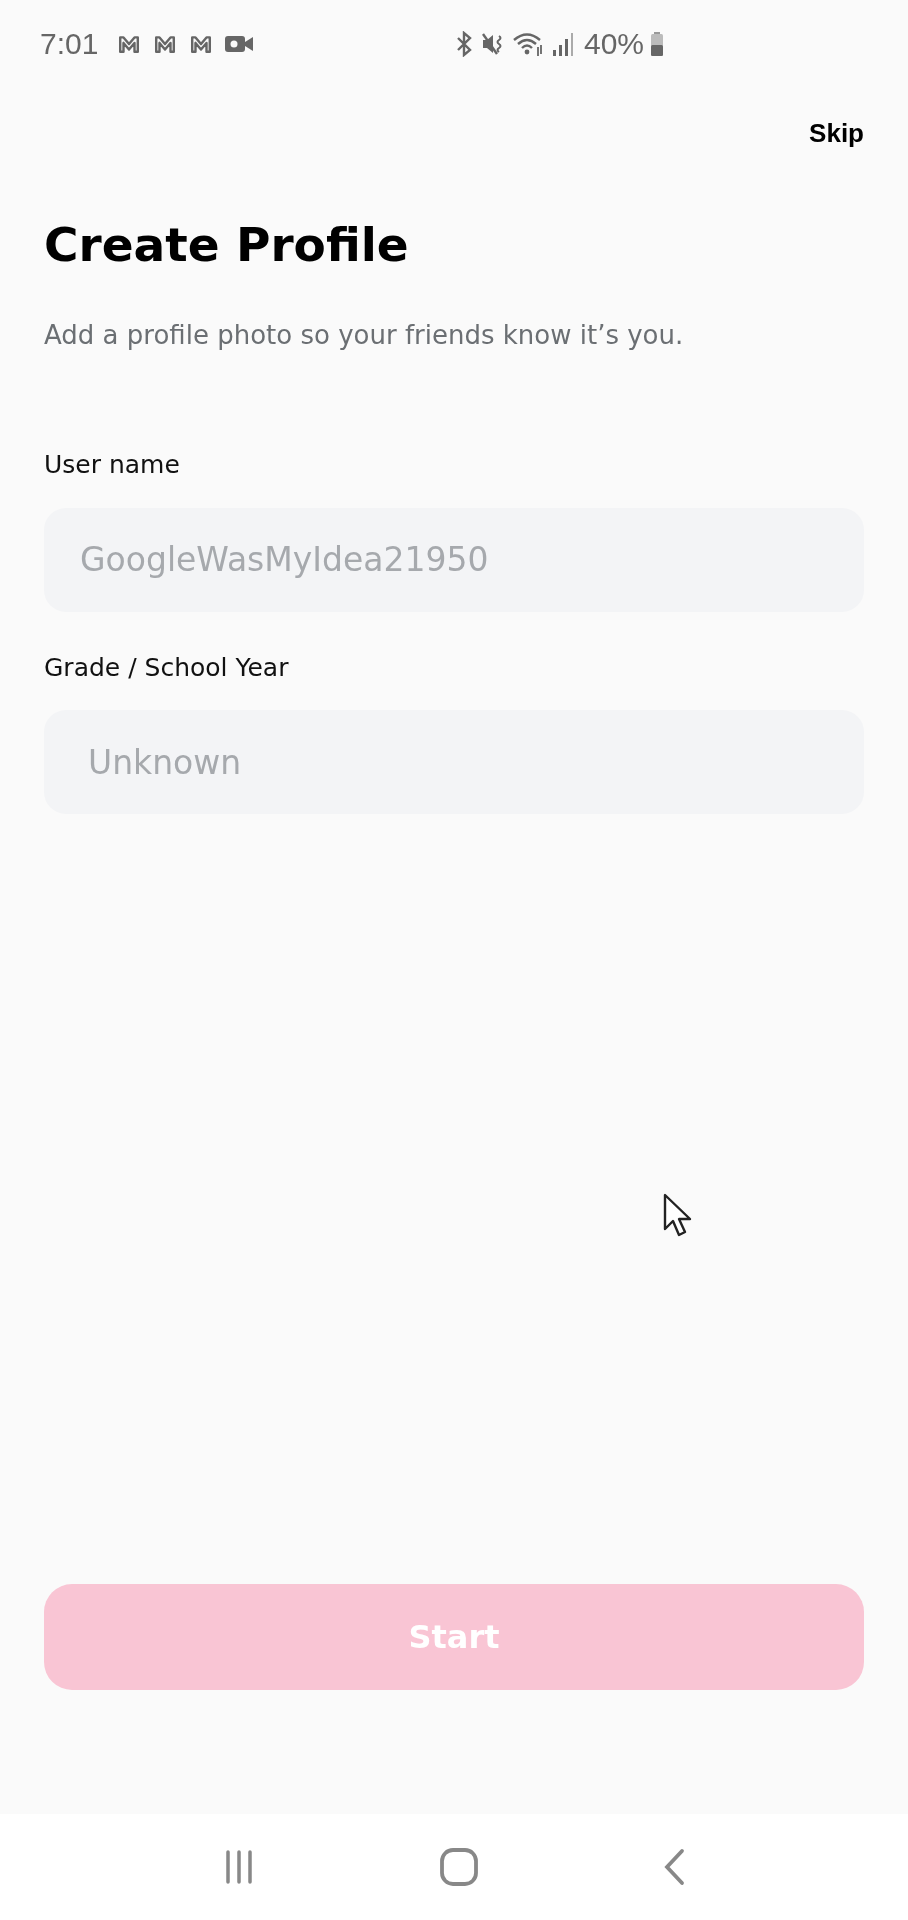 The height and width of the screenshot is (1920, 908). What do you see at coordinates (459, 1867) in the screenshot?
I see `home-icon` at bounding box center [459, 1867].